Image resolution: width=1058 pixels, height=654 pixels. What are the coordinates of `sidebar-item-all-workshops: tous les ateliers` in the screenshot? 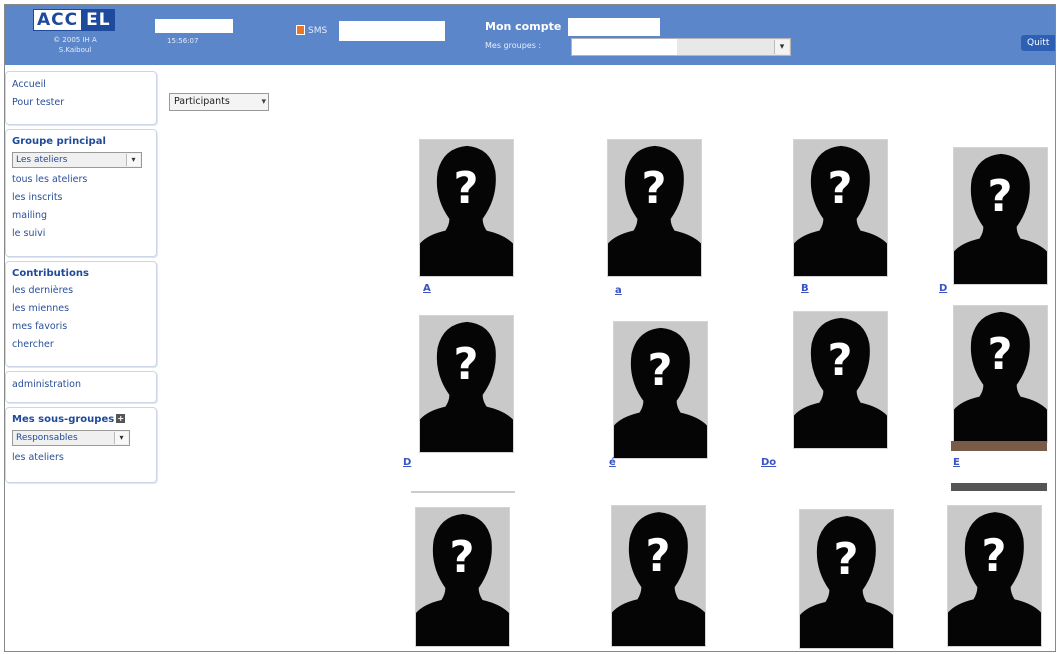 It's located at (81, 180).